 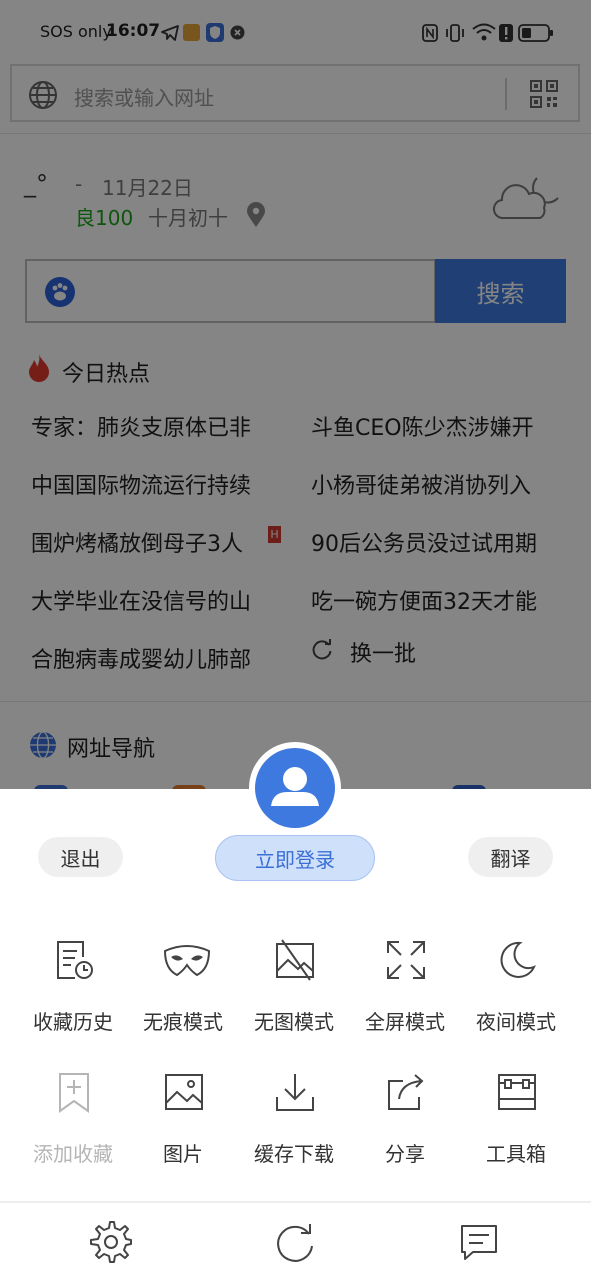 I want to click on qr-scan-icon, so click(x=544, y=94).